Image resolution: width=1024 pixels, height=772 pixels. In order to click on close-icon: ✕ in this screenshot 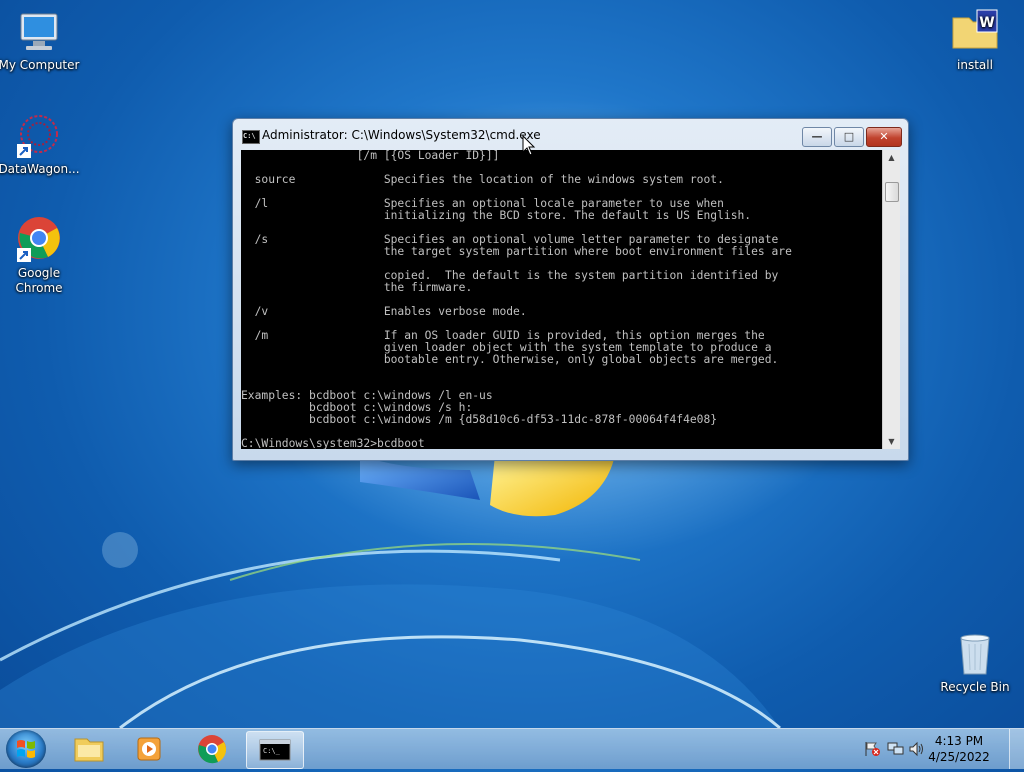, I will do `click(884, 136)`.